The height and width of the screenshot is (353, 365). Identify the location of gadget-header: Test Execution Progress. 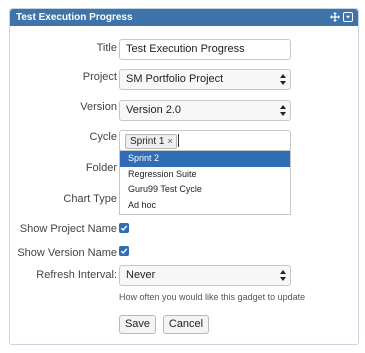
(184, 17).